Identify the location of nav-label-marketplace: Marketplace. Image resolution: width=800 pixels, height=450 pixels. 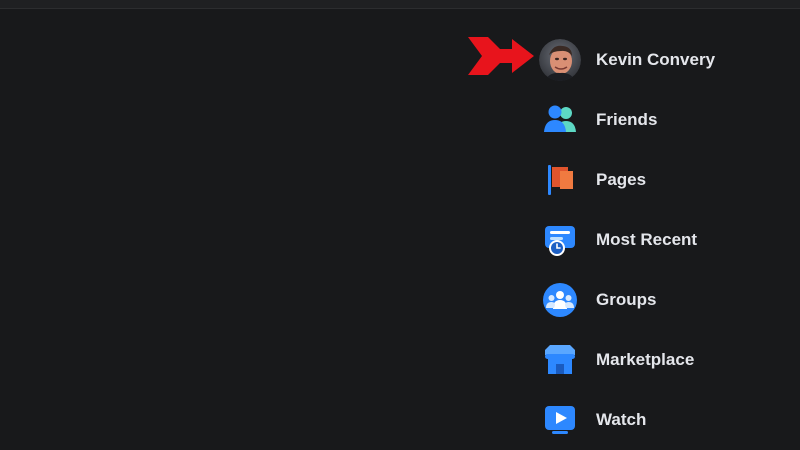
(645, 359).